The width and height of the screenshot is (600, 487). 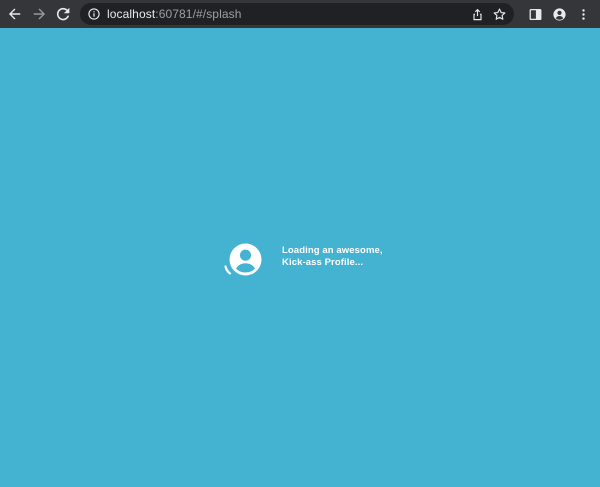 What do you see at coordinates (94, 14) in the screenshot?
I see `info-icon` at bounding box center [94, 14].